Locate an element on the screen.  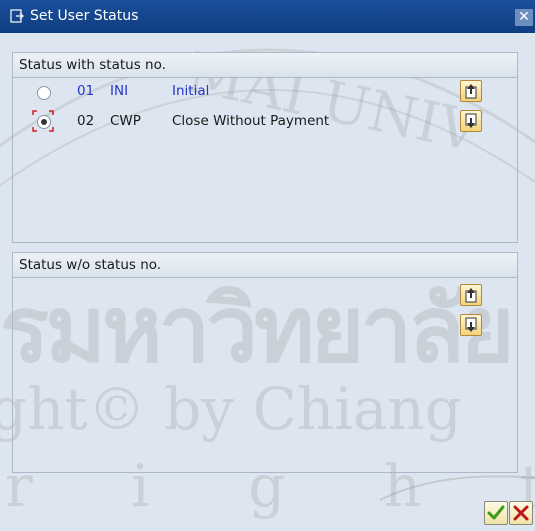
status-code: INI is located at coordinates (119, 91).